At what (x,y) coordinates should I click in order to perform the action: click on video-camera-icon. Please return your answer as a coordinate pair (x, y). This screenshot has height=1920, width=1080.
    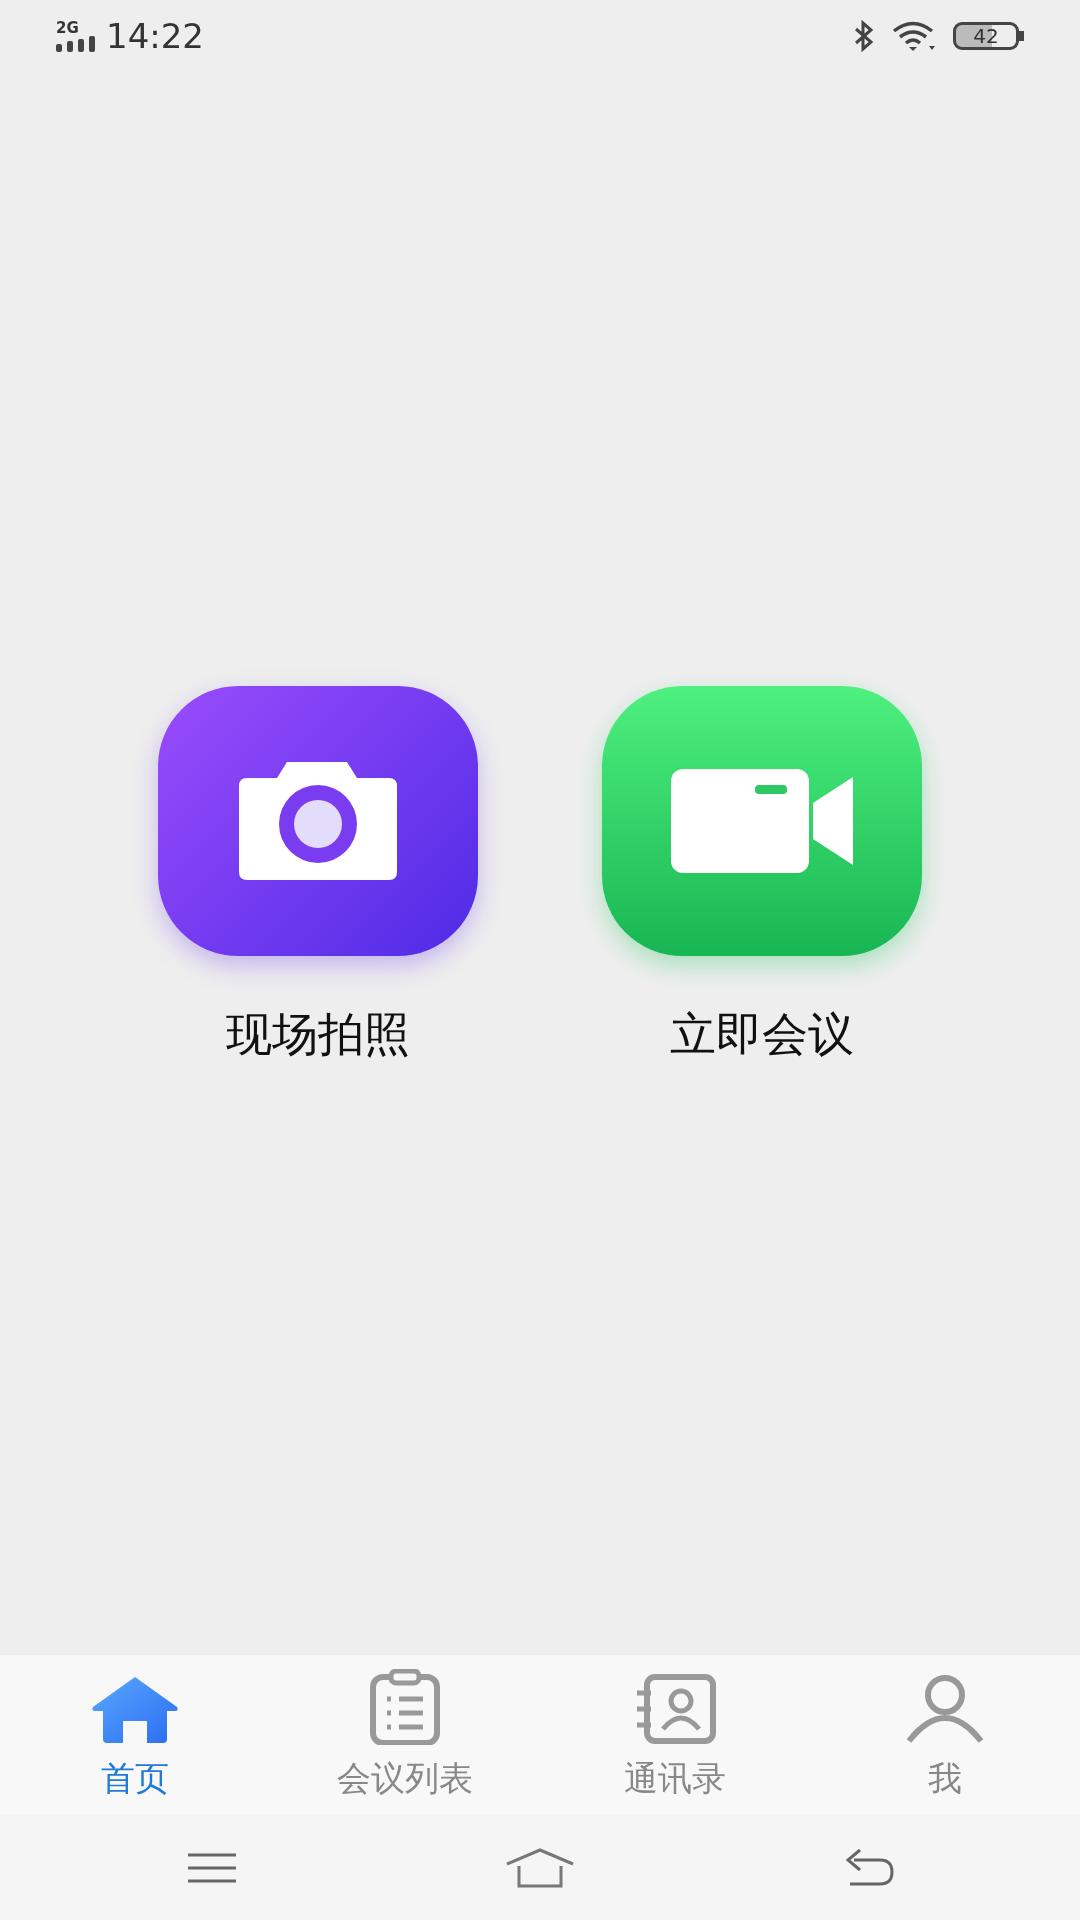
    Looking at the image, I should click on (762, 821).